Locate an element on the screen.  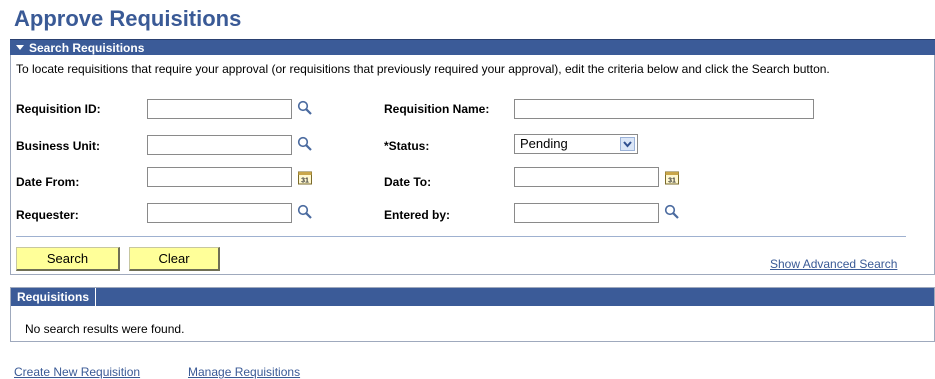
entered-by-label: Entered by: is located at coordinates (417, 215).